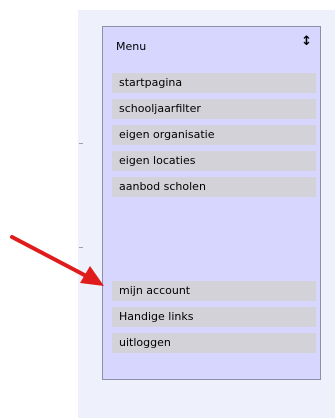  I want to click on red-arrow-icon, so click(57, 260).